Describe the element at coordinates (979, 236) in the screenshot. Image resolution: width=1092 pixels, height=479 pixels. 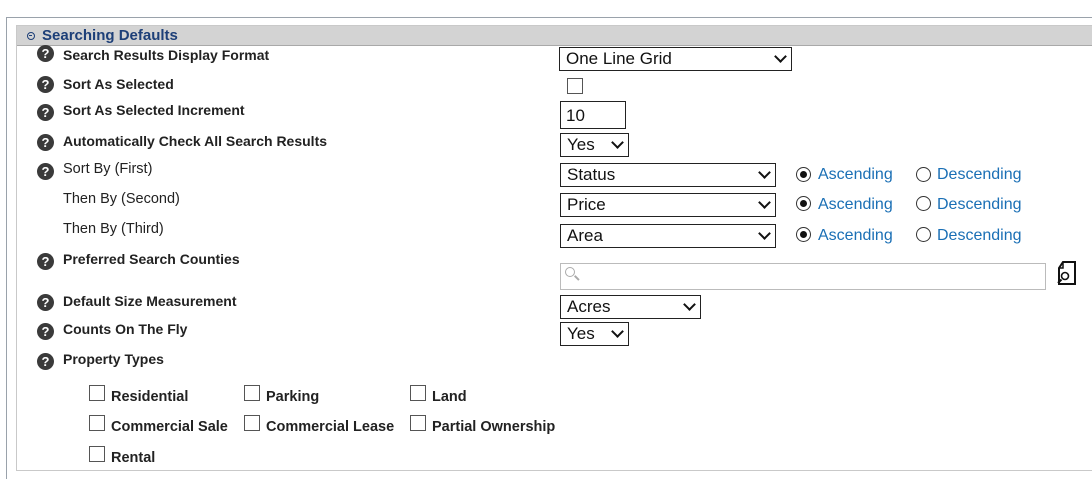
I see `sort-third-descending-label: Descending` at that location.